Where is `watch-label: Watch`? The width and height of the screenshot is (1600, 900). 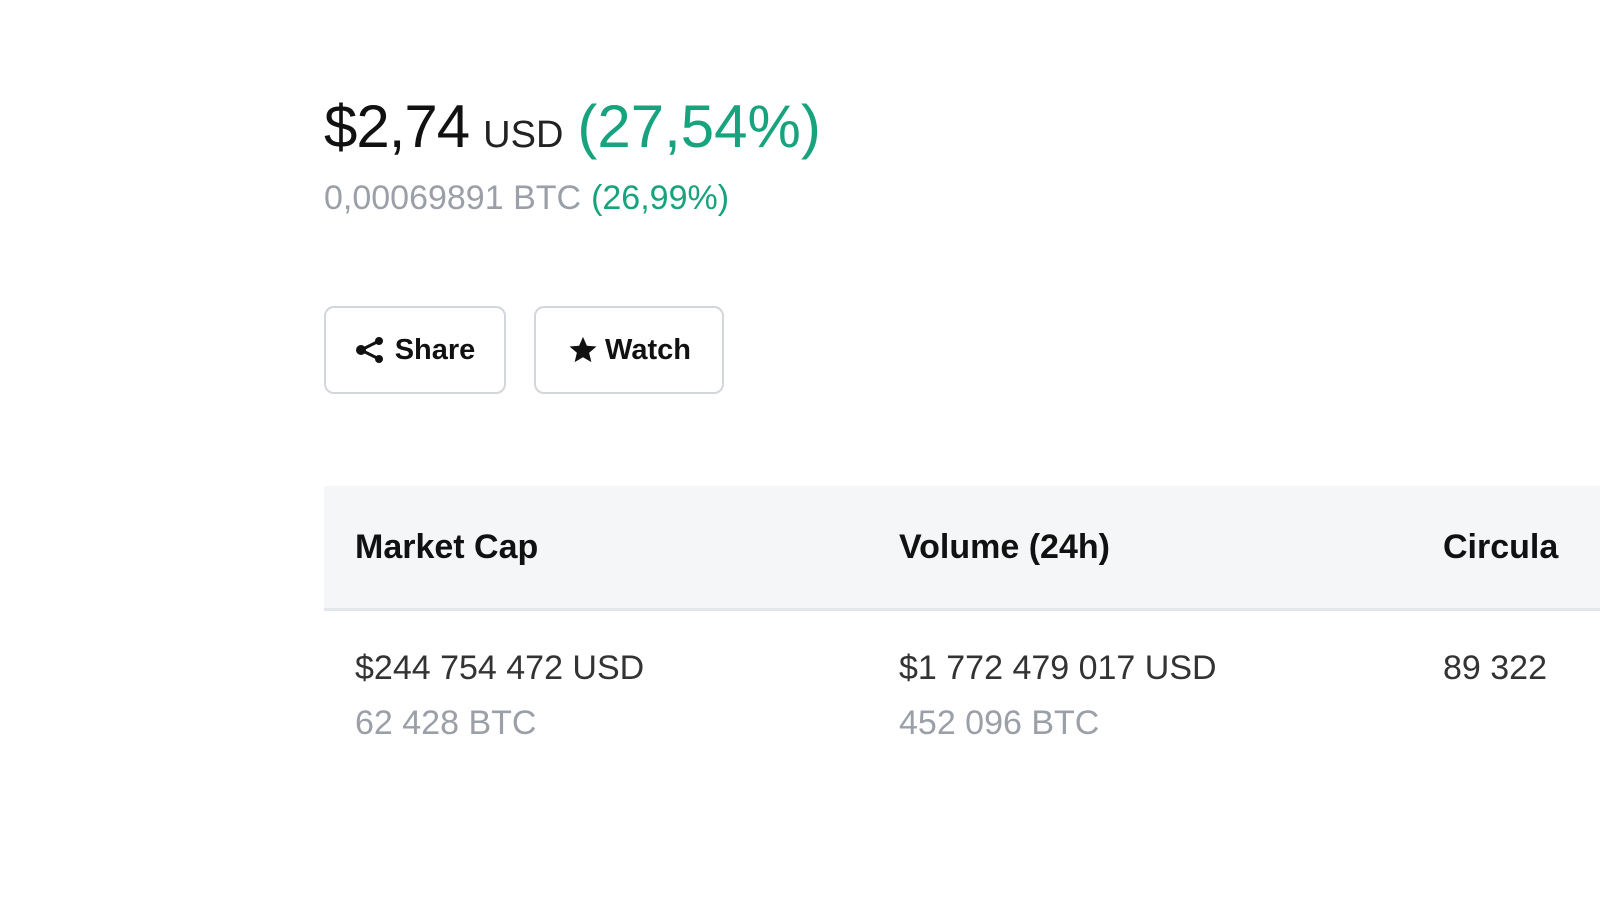 watch-label: Watch is located at coordinates (648, 349).